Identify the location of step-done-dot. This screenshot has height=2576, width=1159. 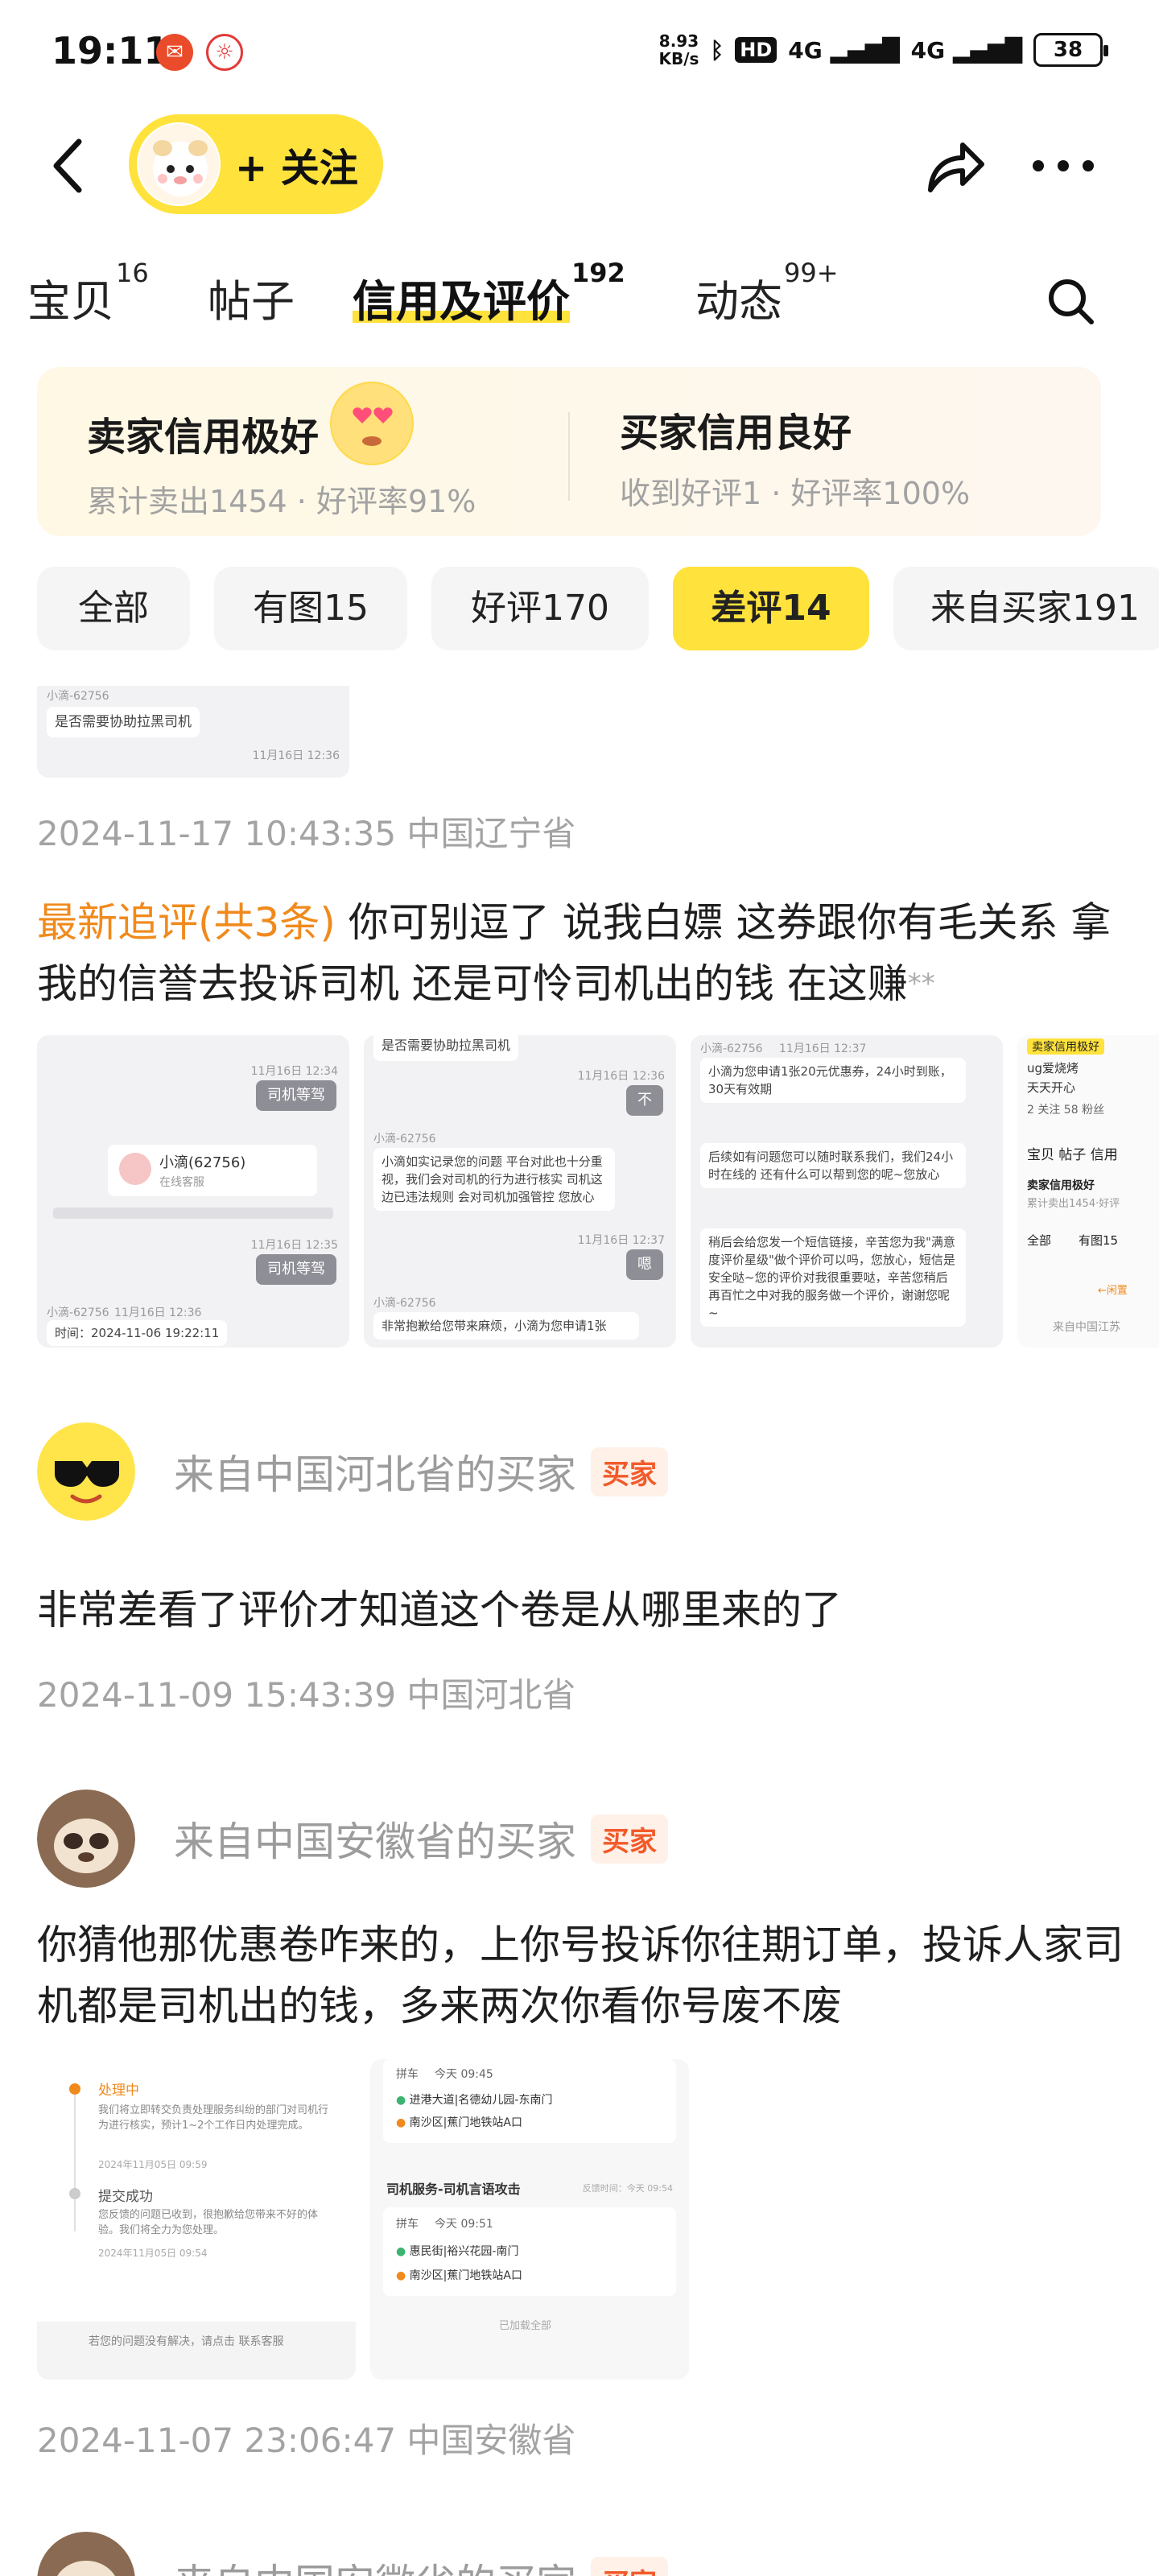
(74, 2193).